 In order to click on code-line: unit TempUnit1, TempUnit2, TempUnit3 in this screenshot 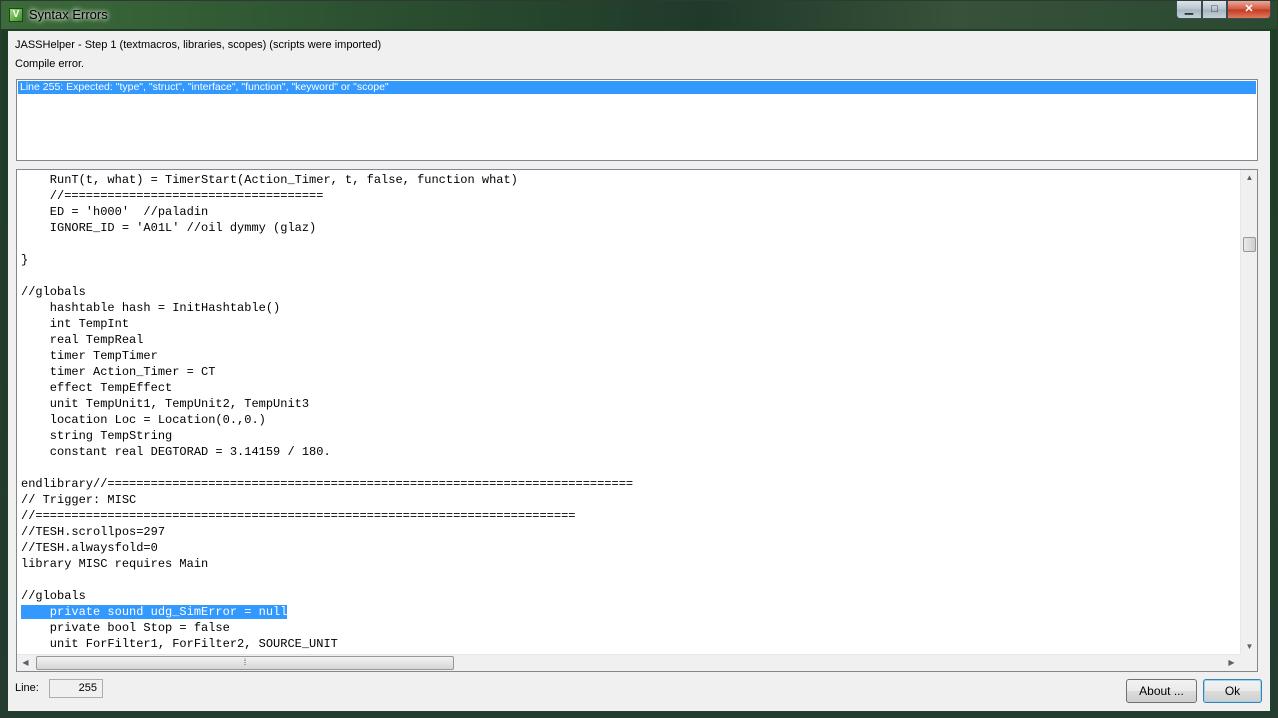, I will do `click(628, 404)`.